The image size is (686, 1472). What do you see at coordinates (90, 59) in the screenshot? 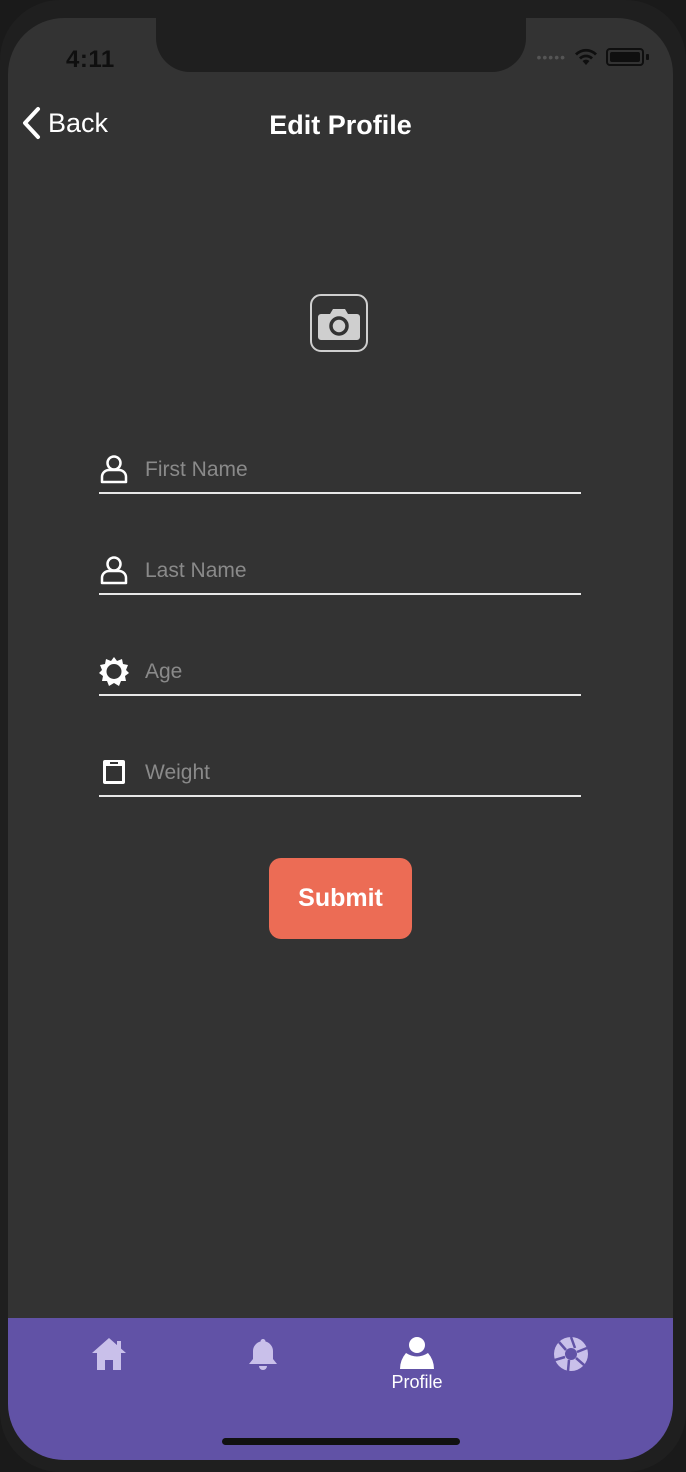
I see `status-time: 4:11` at bounding box center [90, 59].